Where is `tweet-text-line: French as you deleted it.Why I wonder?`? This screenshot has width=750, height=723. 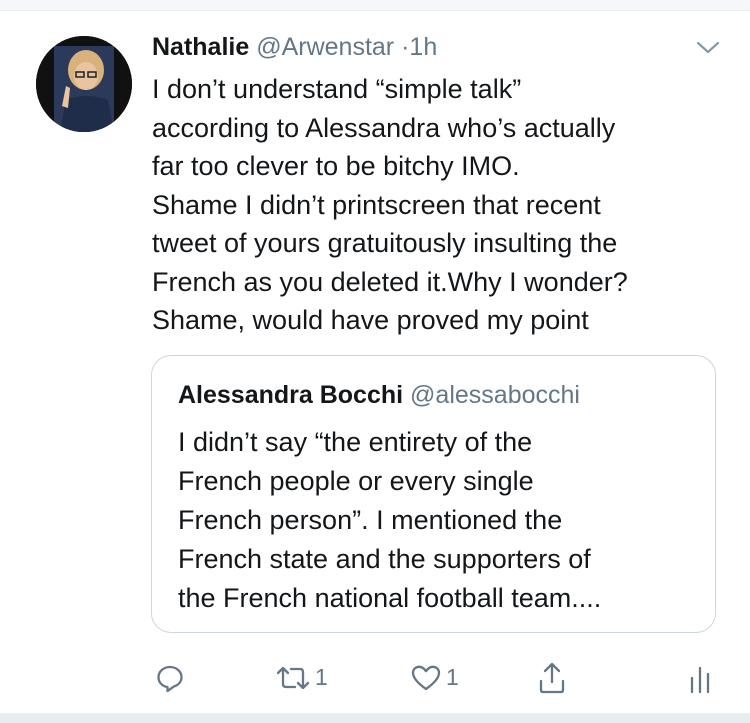
tweet-text-line: French as you deleted it.Why I wonder? is located at coordinates (390, 281).